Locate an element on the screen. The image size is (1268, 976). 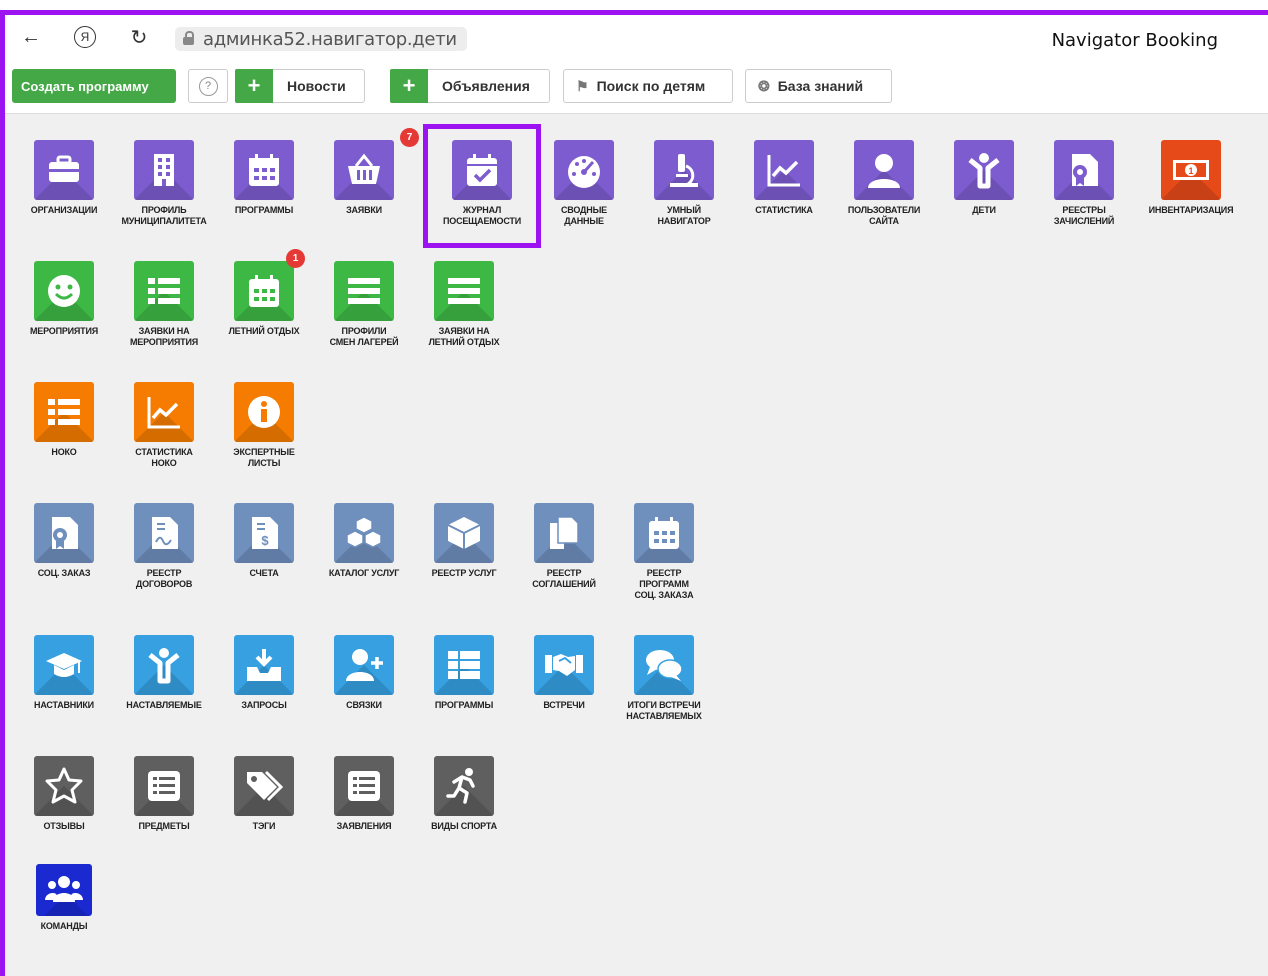
tile-subjects: ПРЕДМЕТЫ is located at coordinates (164, 794).